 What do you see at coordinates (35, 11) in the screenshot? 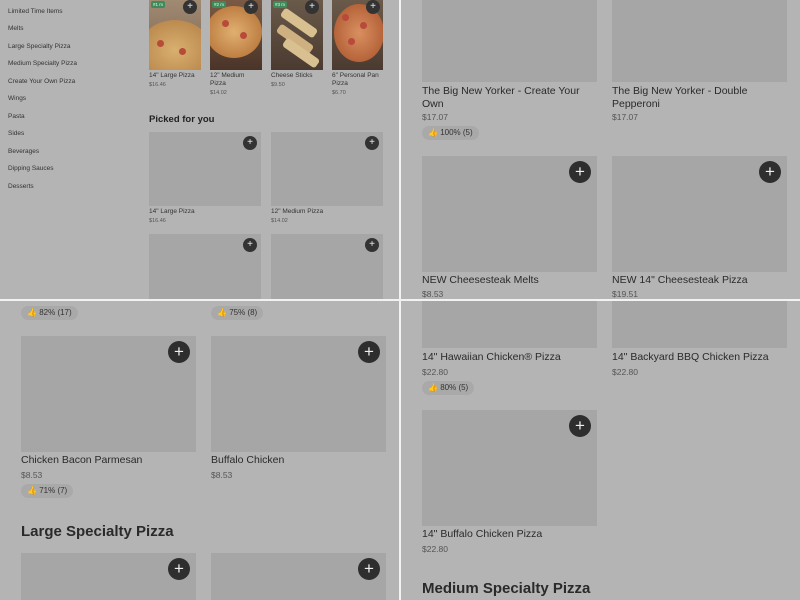
I see `category-limited-time-items: Limited Time Items` at bounding box center [35, 11].